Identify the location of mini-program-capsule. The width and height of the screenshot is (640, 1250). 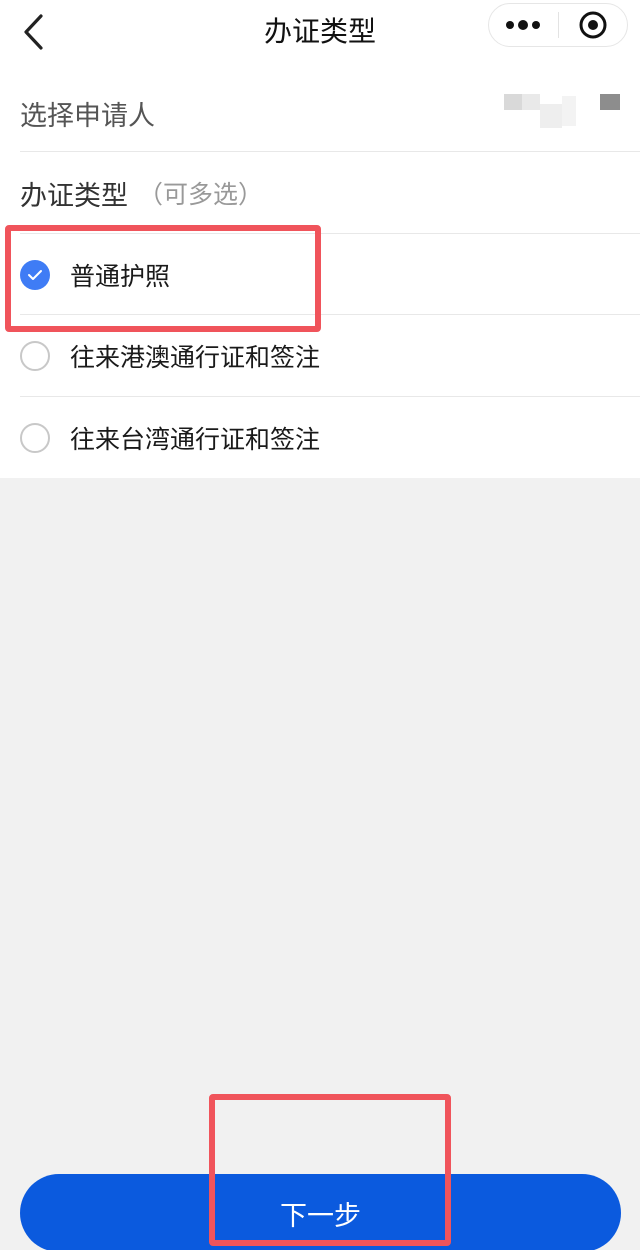
(558, 25).